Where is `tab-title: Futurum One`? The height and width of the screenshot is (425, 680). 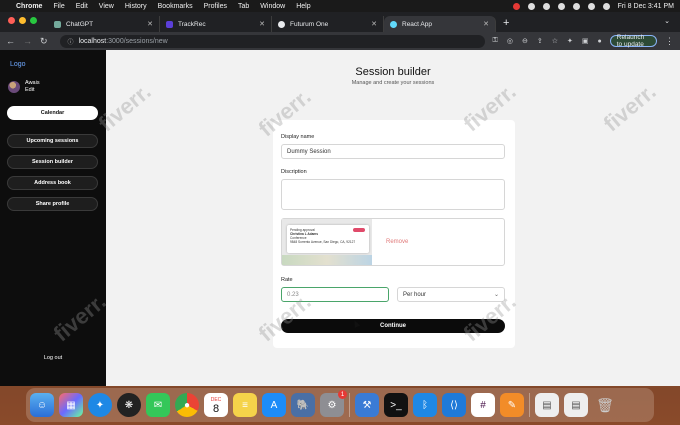
tab-title: Futurum One is located at coordinates (309, 24).